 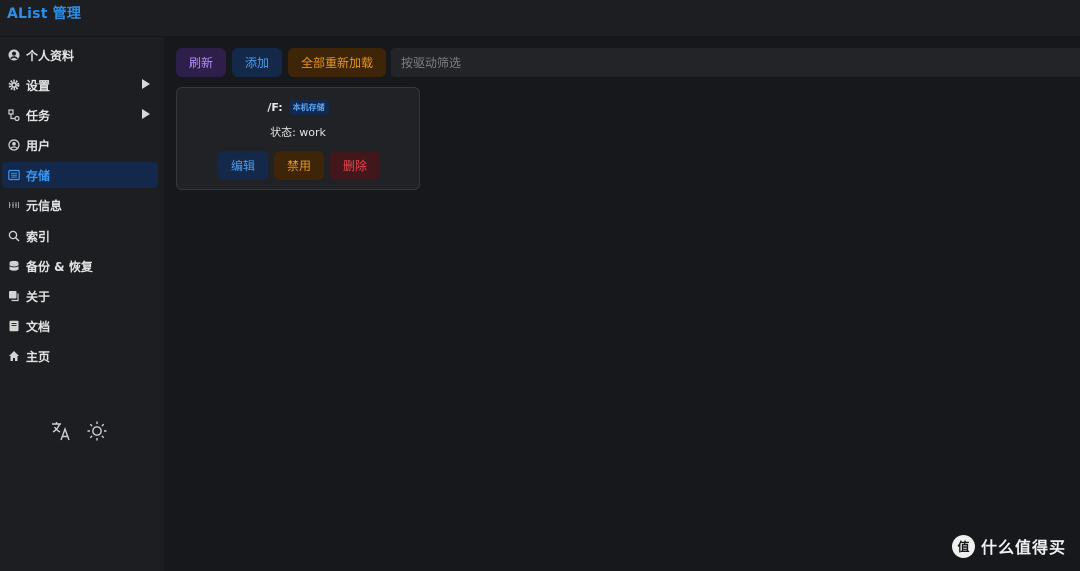 I want to click on edit-button: 编辑, so click(x=243, y=165).